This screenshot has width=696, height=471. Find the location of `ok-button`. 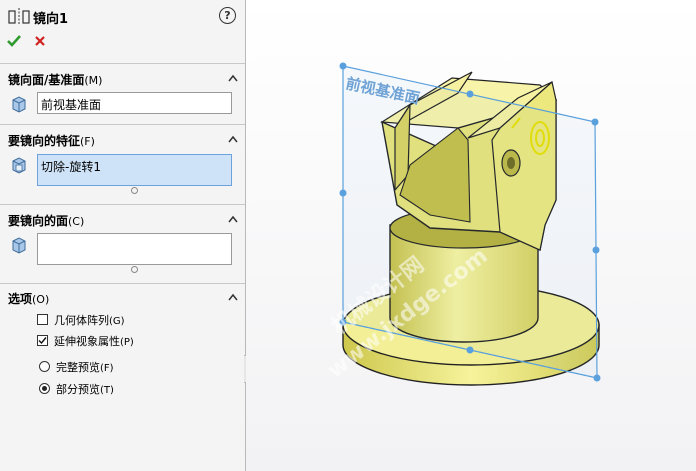

ok-button is located at coordinates (14, 41).